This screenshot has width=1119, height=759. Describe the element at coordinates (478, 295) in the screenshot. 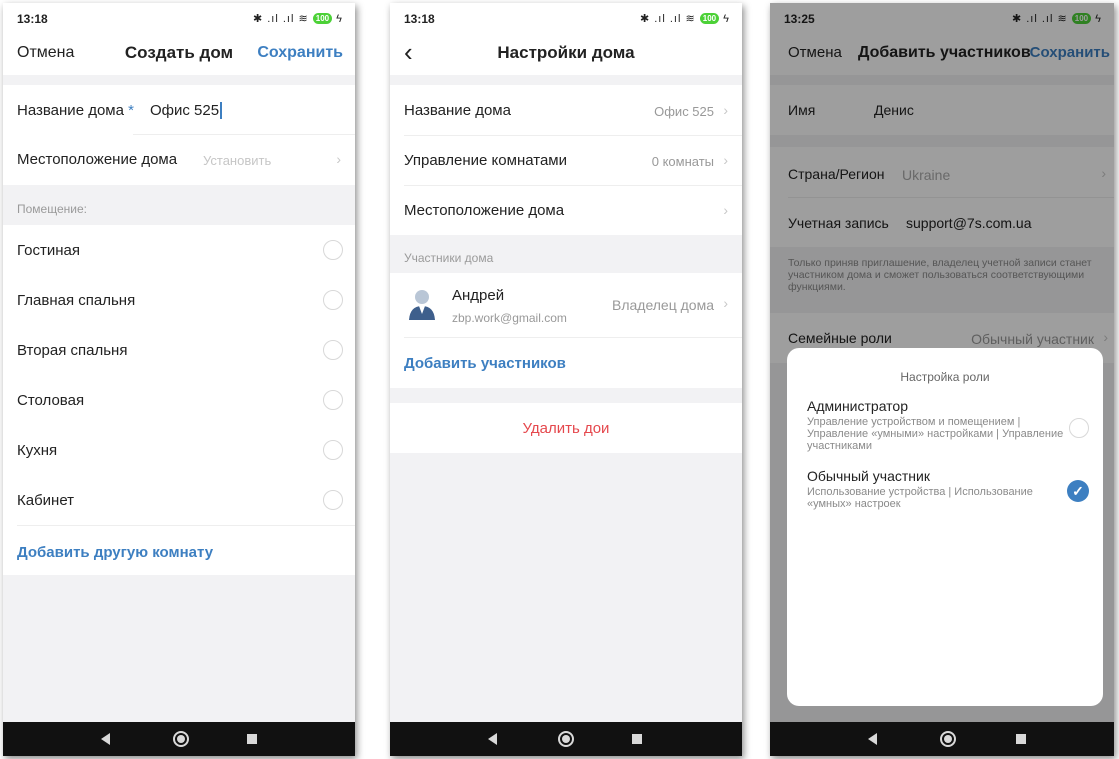

I see `member-name: Андрей` at that location.